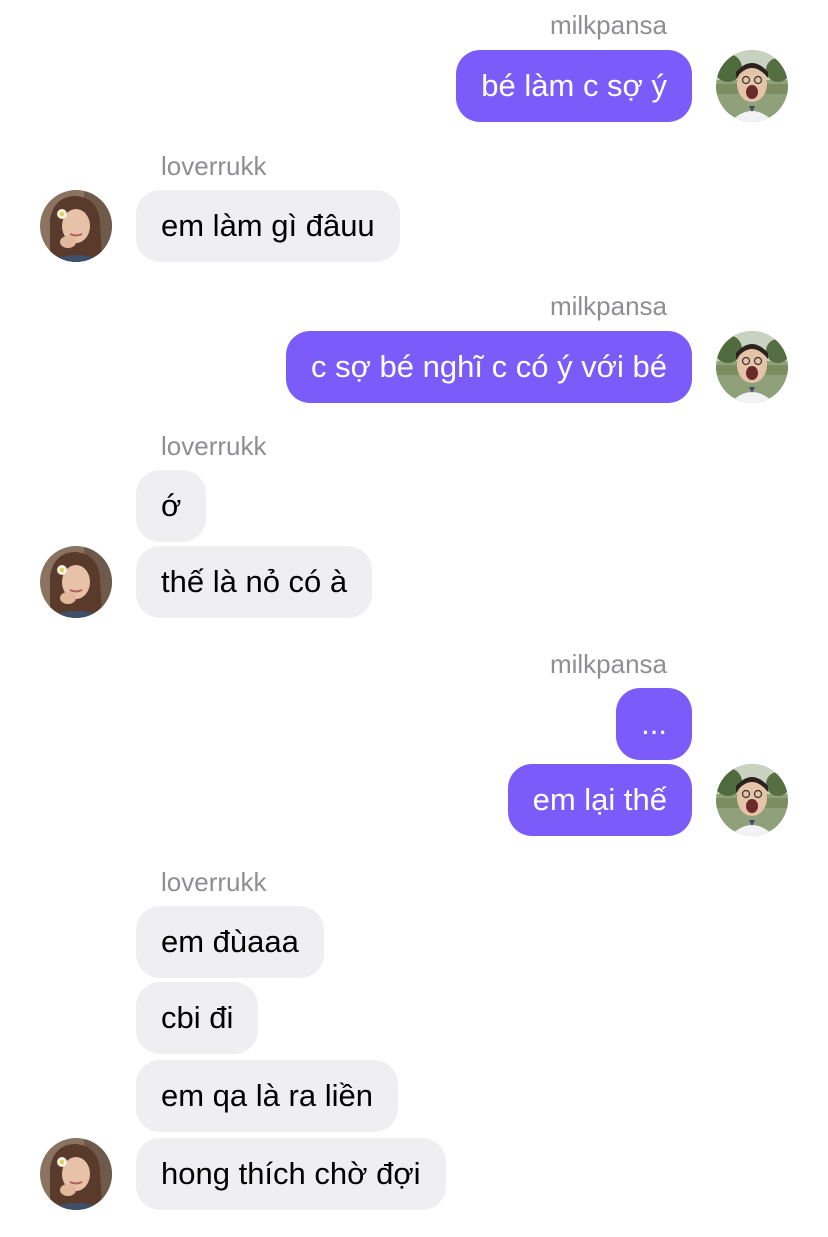 The image size is (828, 1237). Describe the element at coordinates (291, 1174) in the screenshot. I see `incoming-message-bubble: hong thích chờ đợi` at that location.